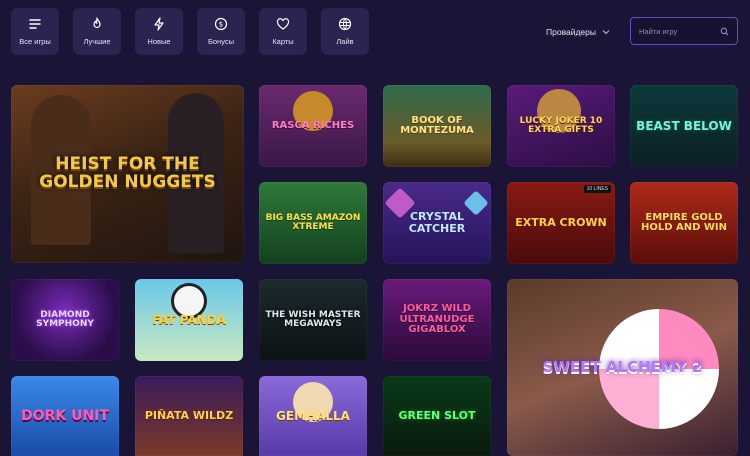 Image resolution: width=750 pixels, height=456 pixels. I want to click on providers-label: Провайдеры, so click(571, 32).